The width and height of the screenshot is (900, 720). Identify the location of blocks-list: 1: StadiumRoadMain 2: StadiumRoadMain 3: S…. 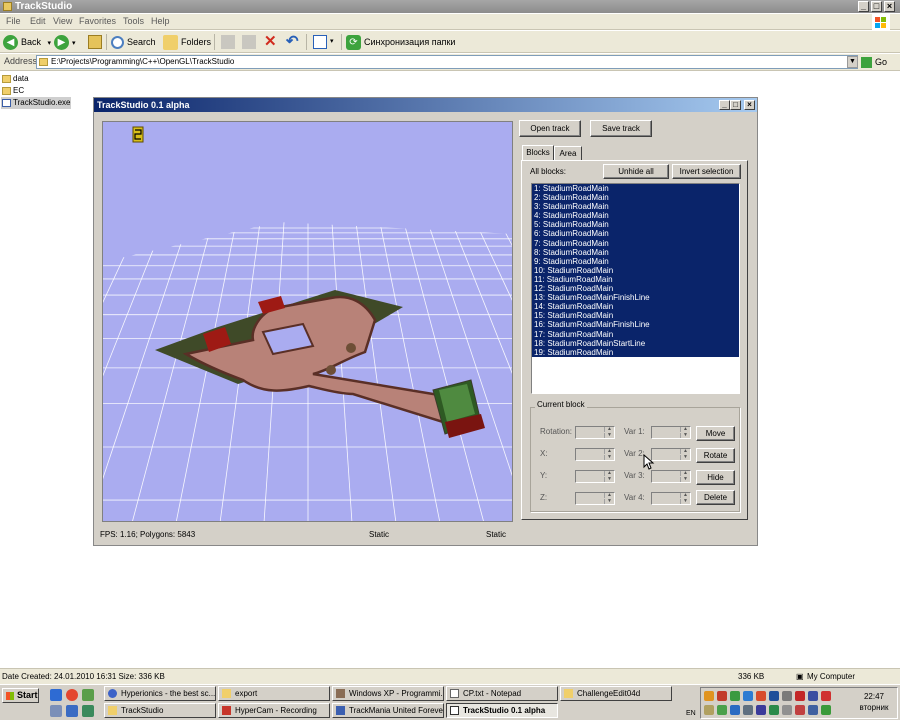
(635, 288).